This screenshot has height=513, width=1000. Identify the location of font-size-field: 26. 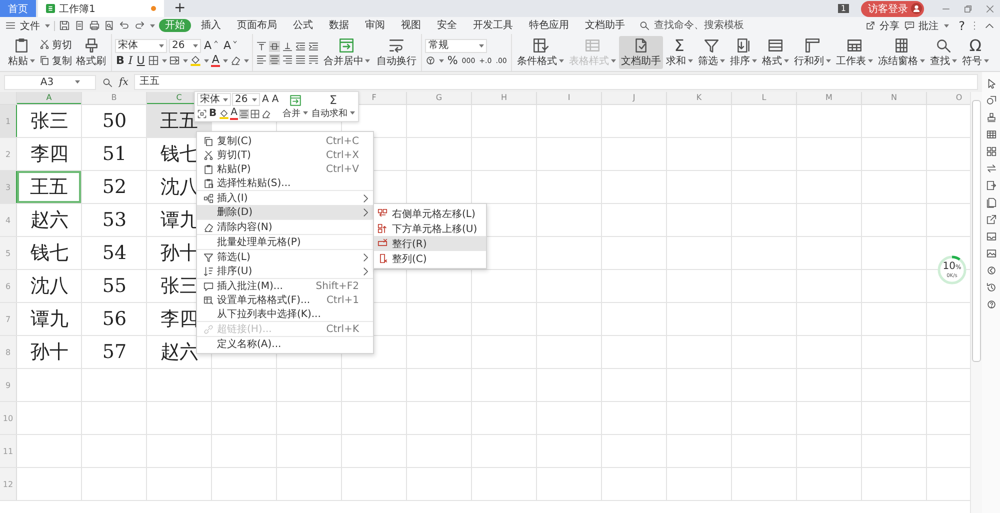
(246, 99).